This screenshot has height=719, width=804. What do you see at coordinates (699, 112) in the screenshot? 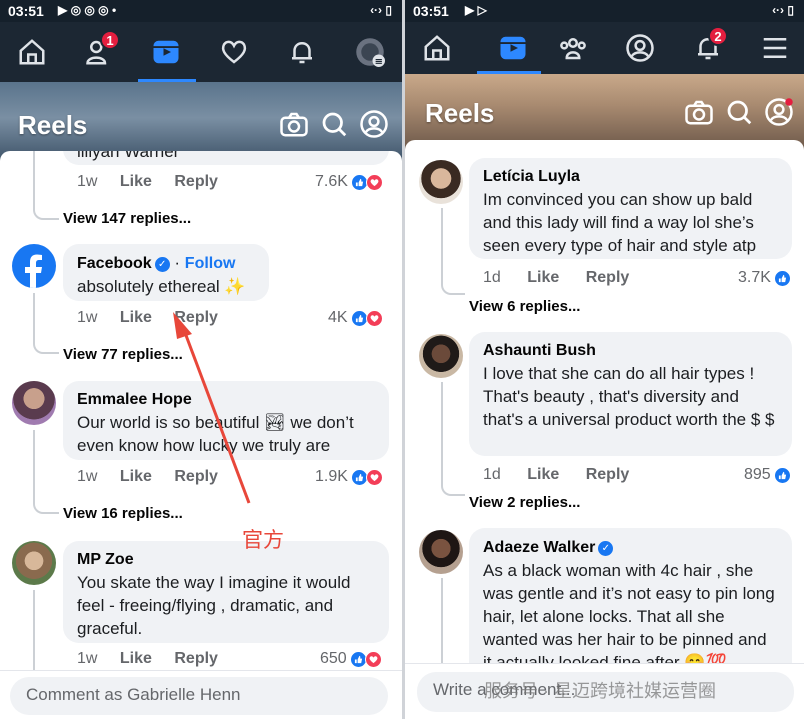
I see `camera-icon` at bounding box center [699, 112].